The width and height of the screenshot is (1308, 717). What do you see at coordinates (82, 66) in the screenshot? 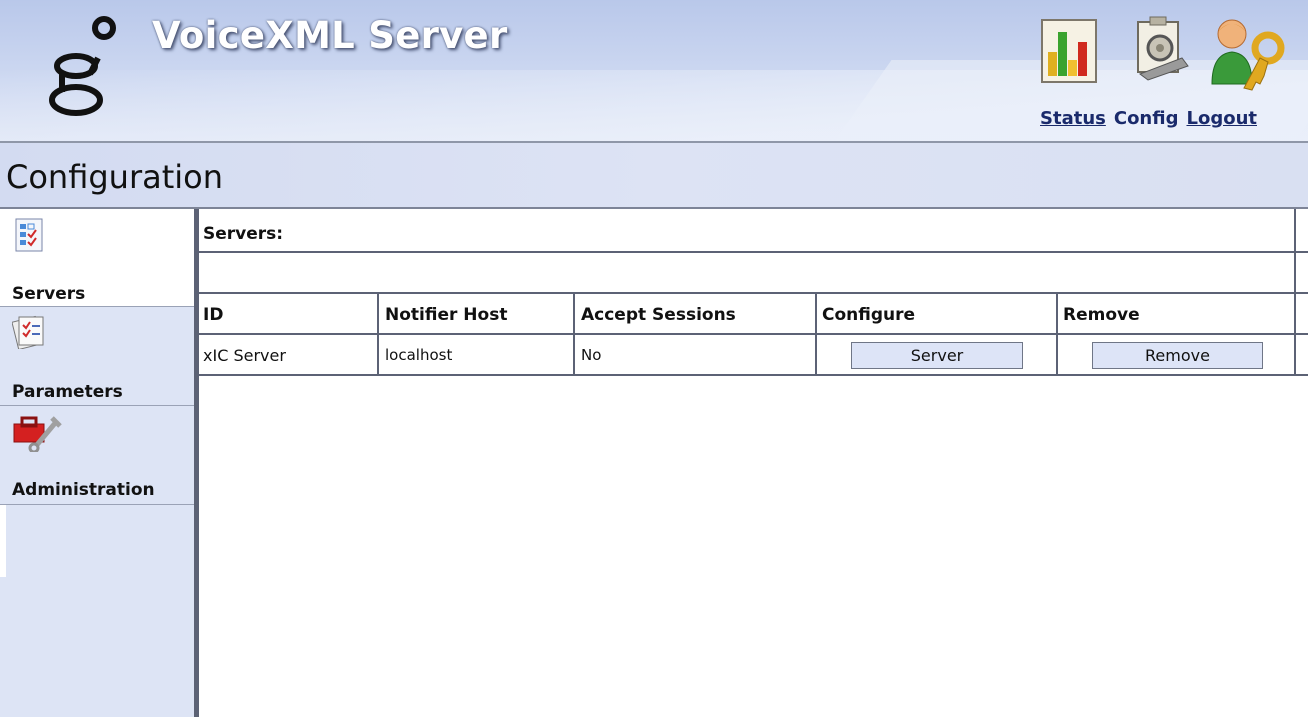
I see `genesys-logo-icon` at bounding box center [82, 66].